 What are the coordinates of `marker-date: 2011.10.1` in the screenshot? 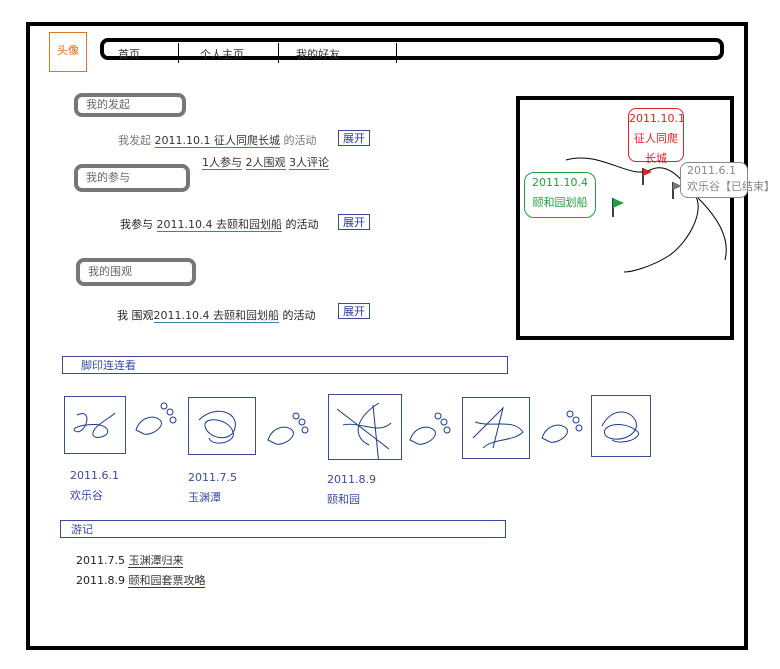 It's located at (657, 118).